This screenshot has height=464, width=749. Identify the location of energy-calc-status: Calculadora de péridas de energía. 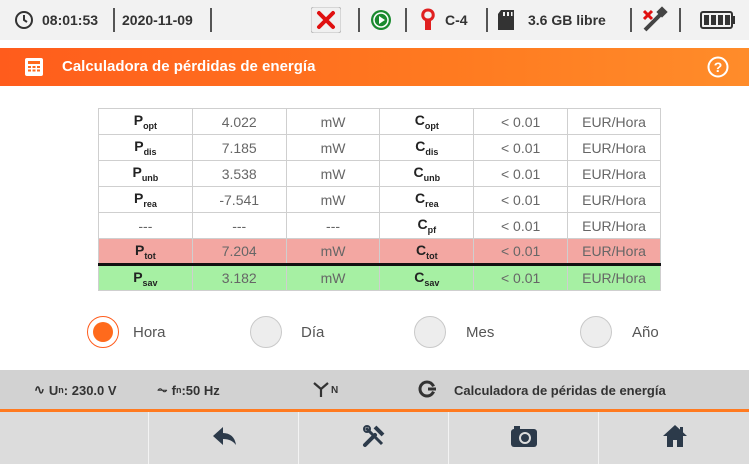
(542, 390).